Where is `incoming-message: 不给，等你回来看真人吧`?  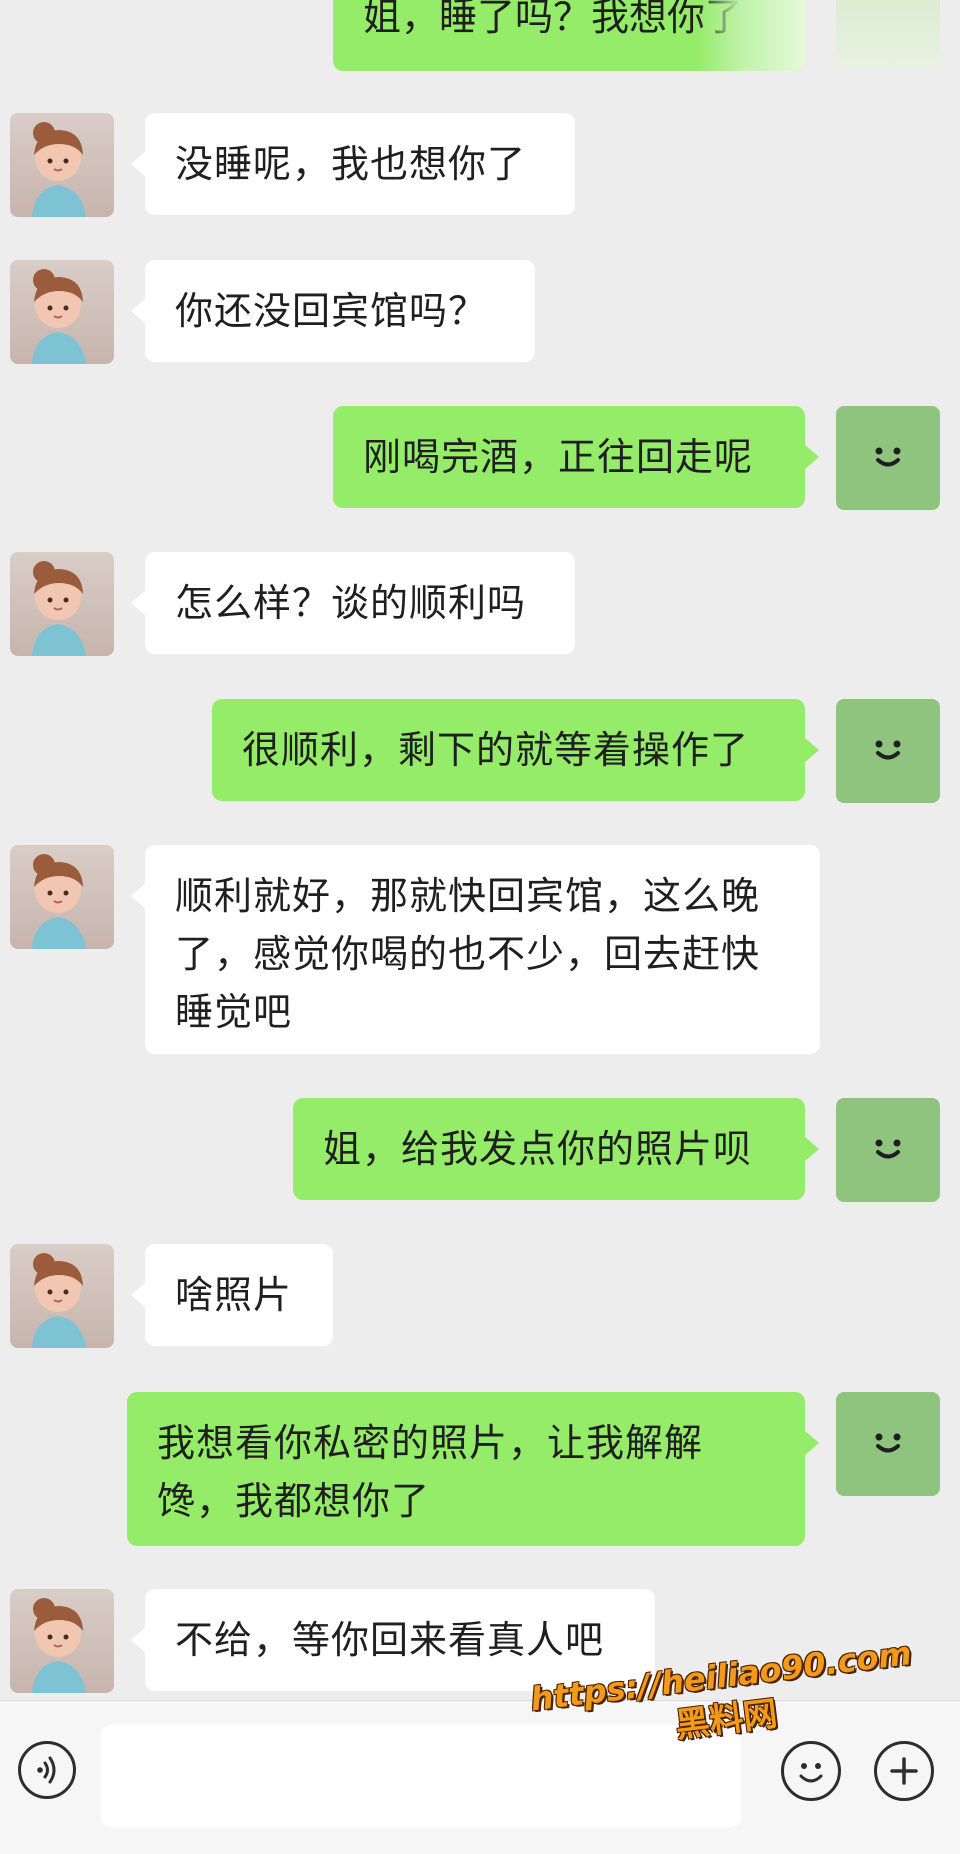 incoming-message: 不给，等你回来看真人吧 is located at coordinates (393, 1640).